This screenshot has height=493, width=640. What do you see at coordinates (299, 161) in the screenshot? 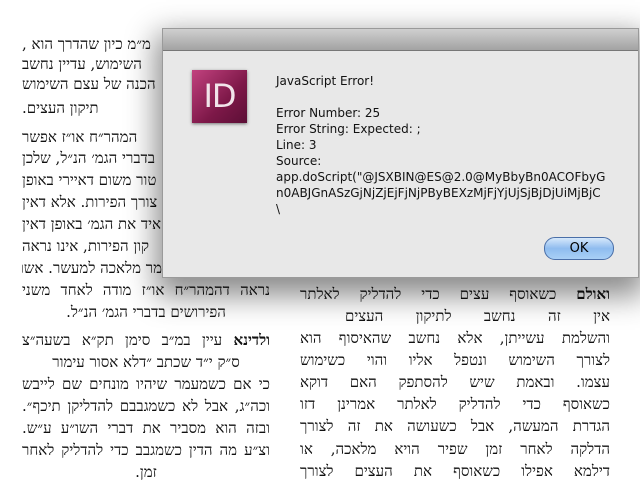
I see `source-label: Source:` at bounding box center [299, 161].